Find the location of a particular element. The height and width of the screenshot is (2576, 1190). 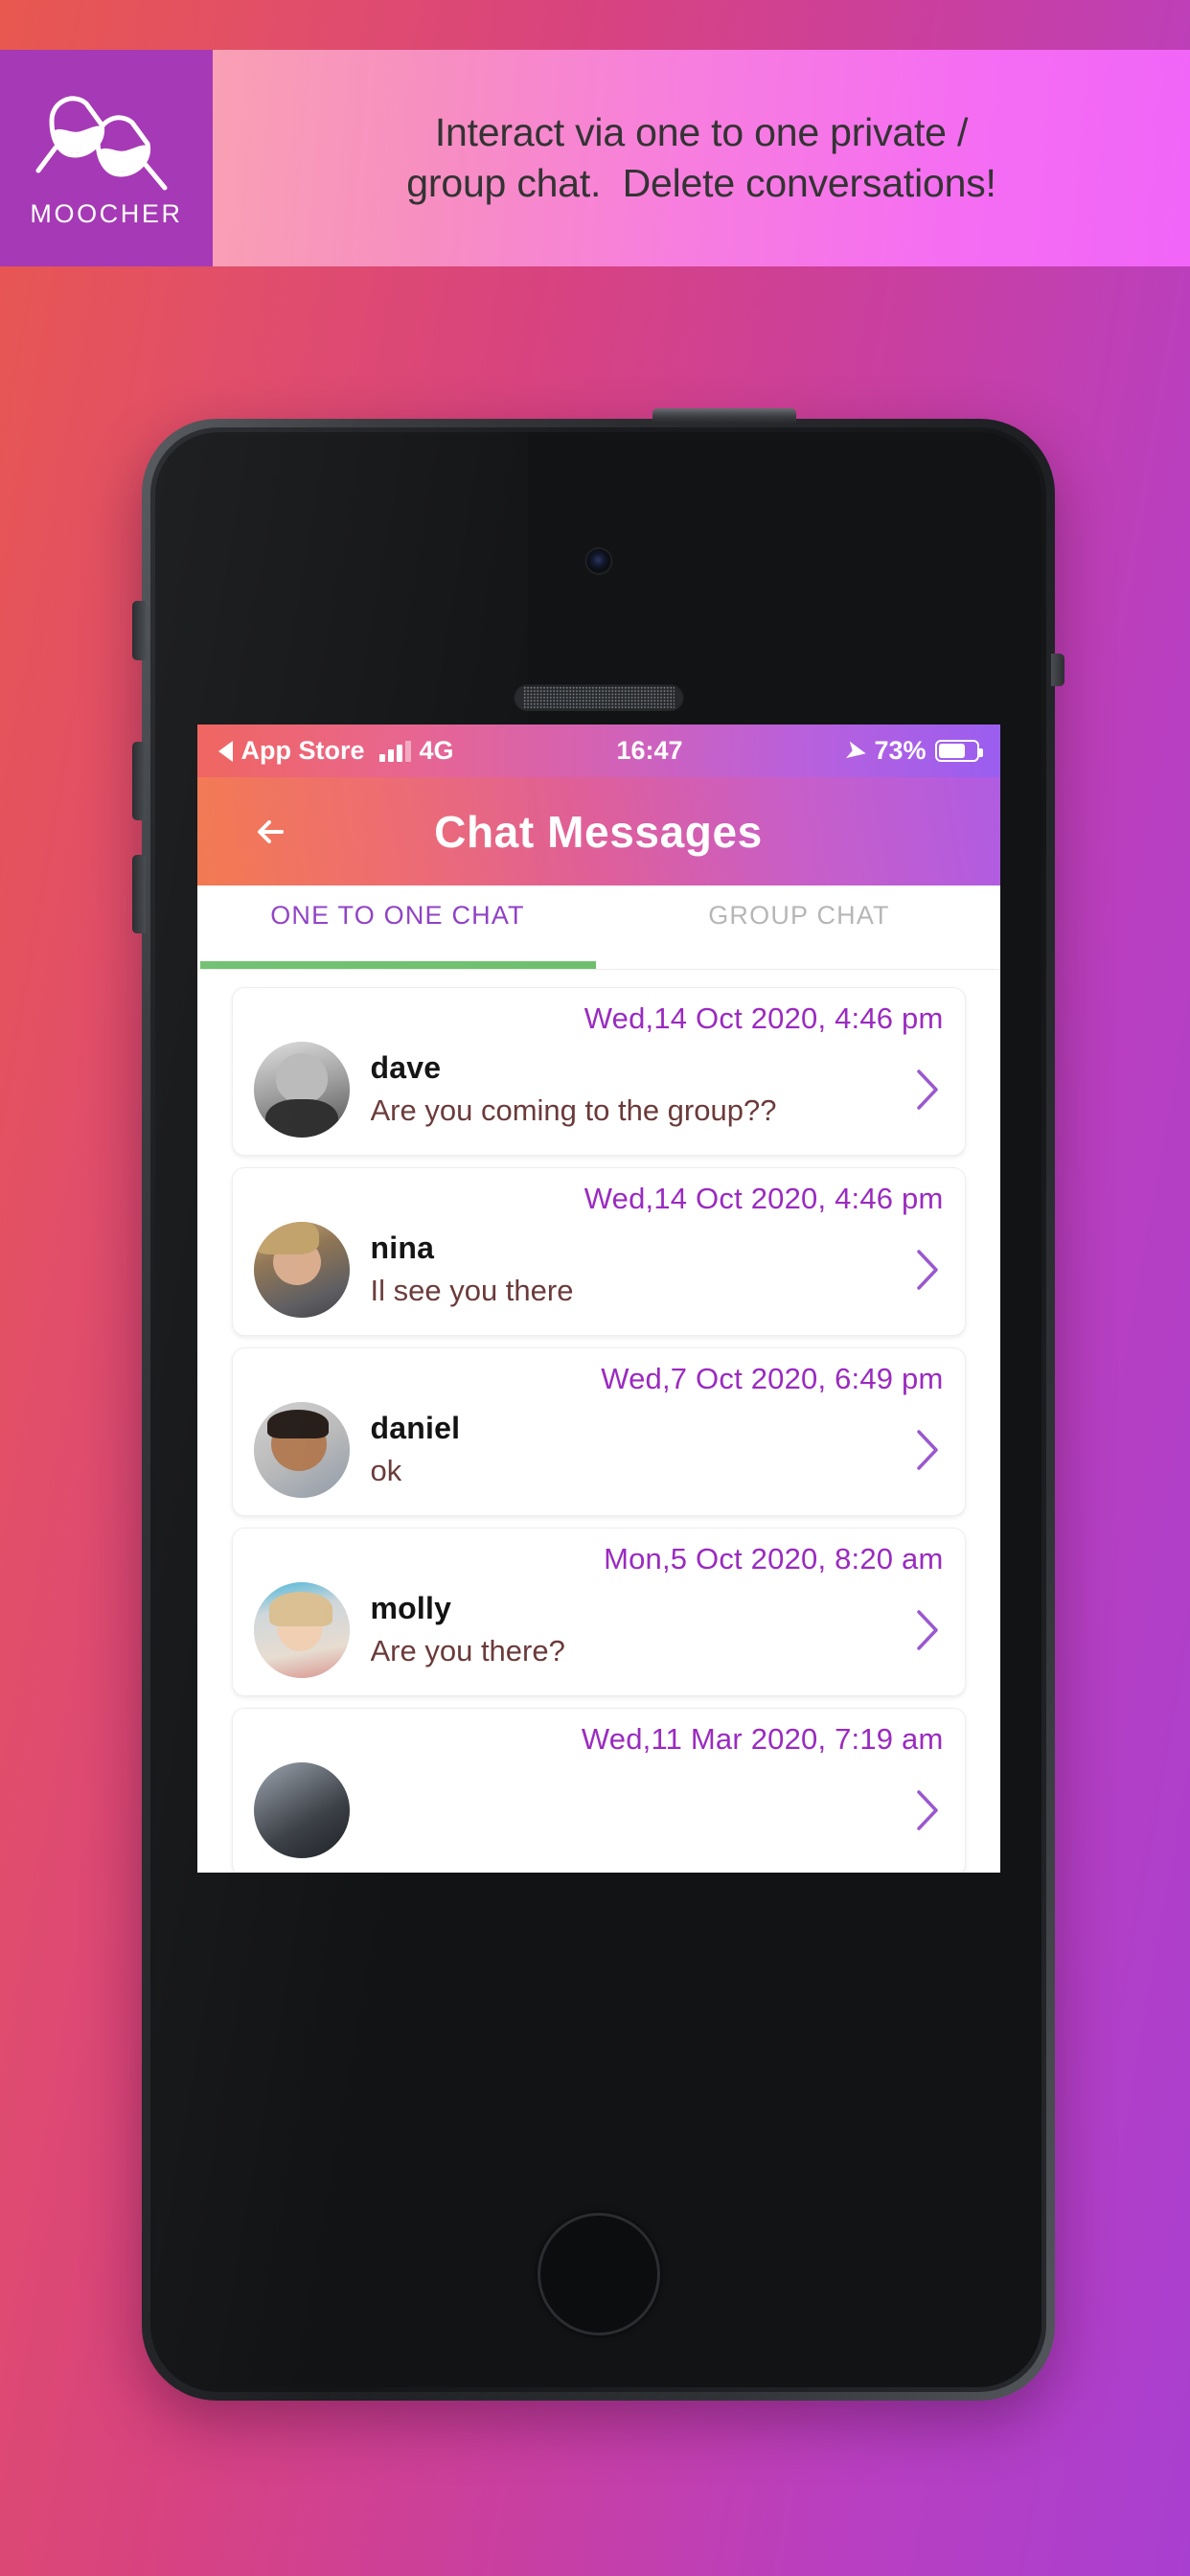

volume-up-button is located at coordinates (139, 781).